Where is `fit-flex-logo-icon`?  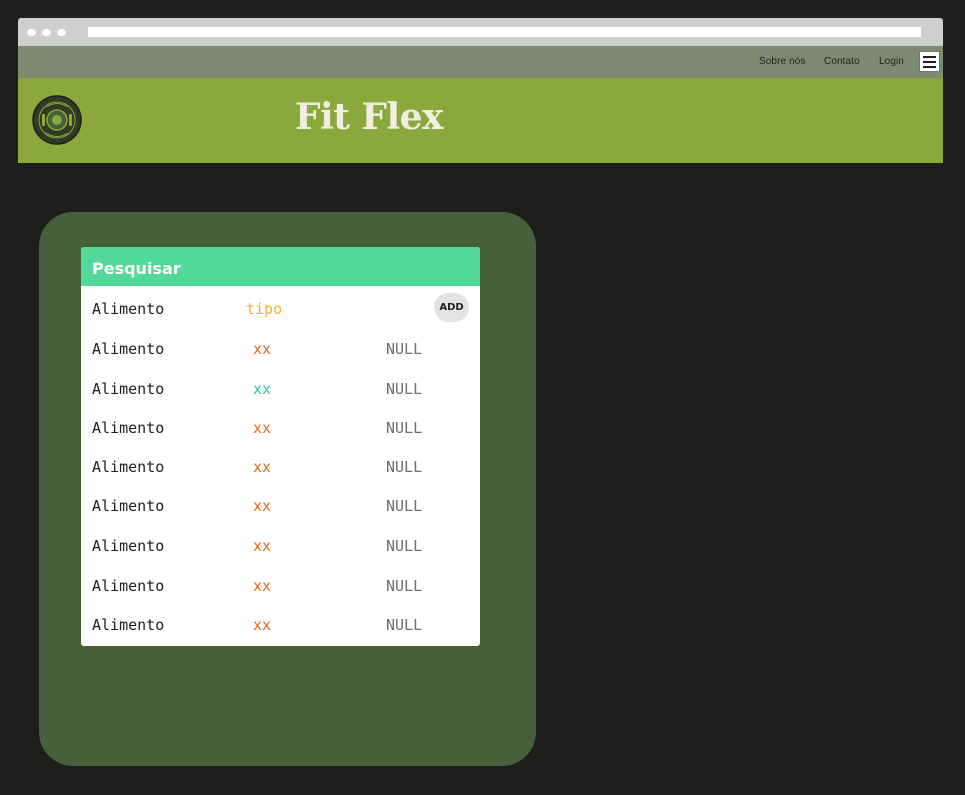 fit-flex-logo-icon is located at coordinates (57, 120).